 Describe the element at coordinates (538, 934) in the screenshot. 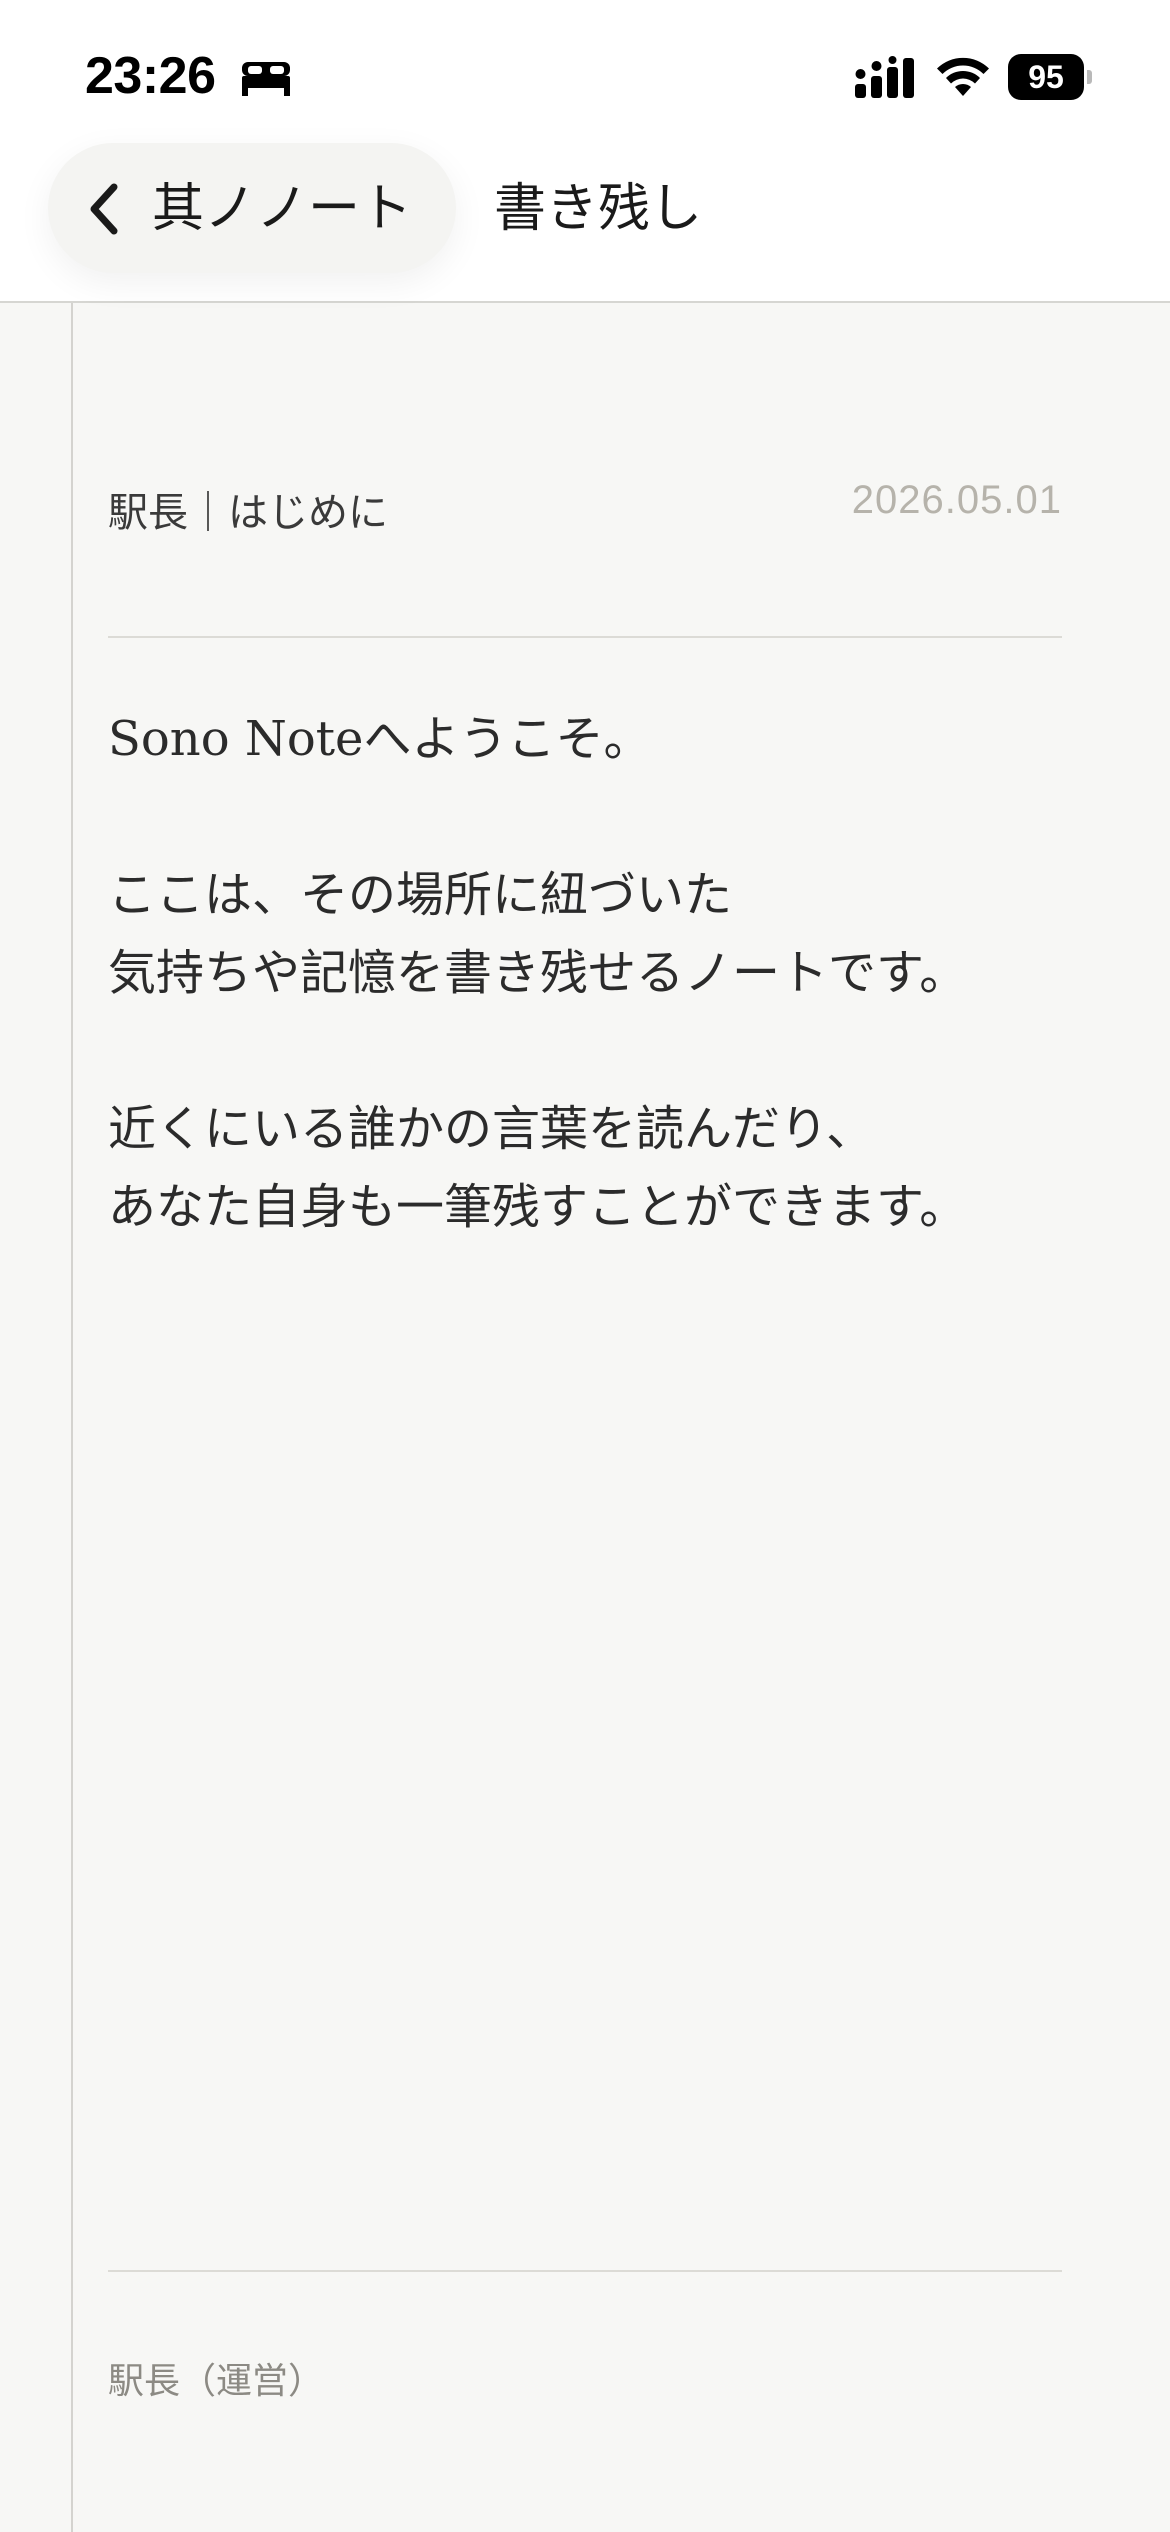

I see `note-paragraph: ここは、その場所に紐づいた 気持ちや記憶を書き残せるノートです。` at that location.